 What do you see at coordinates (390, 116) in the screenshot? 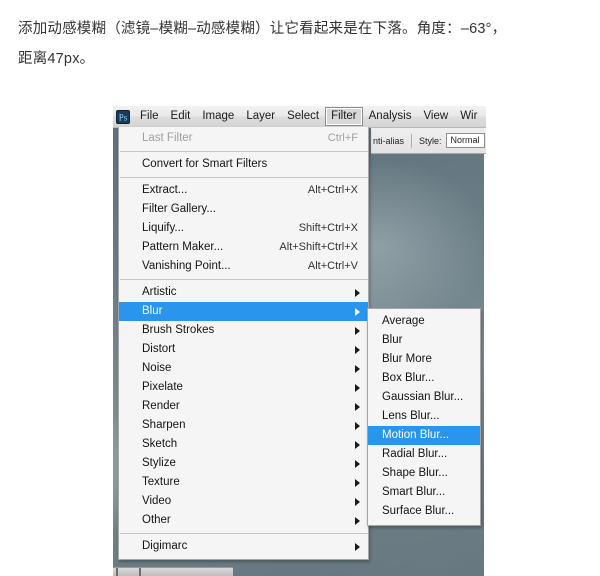
I see `menu-analysis: Analysis` at bounding box center [390, 116].